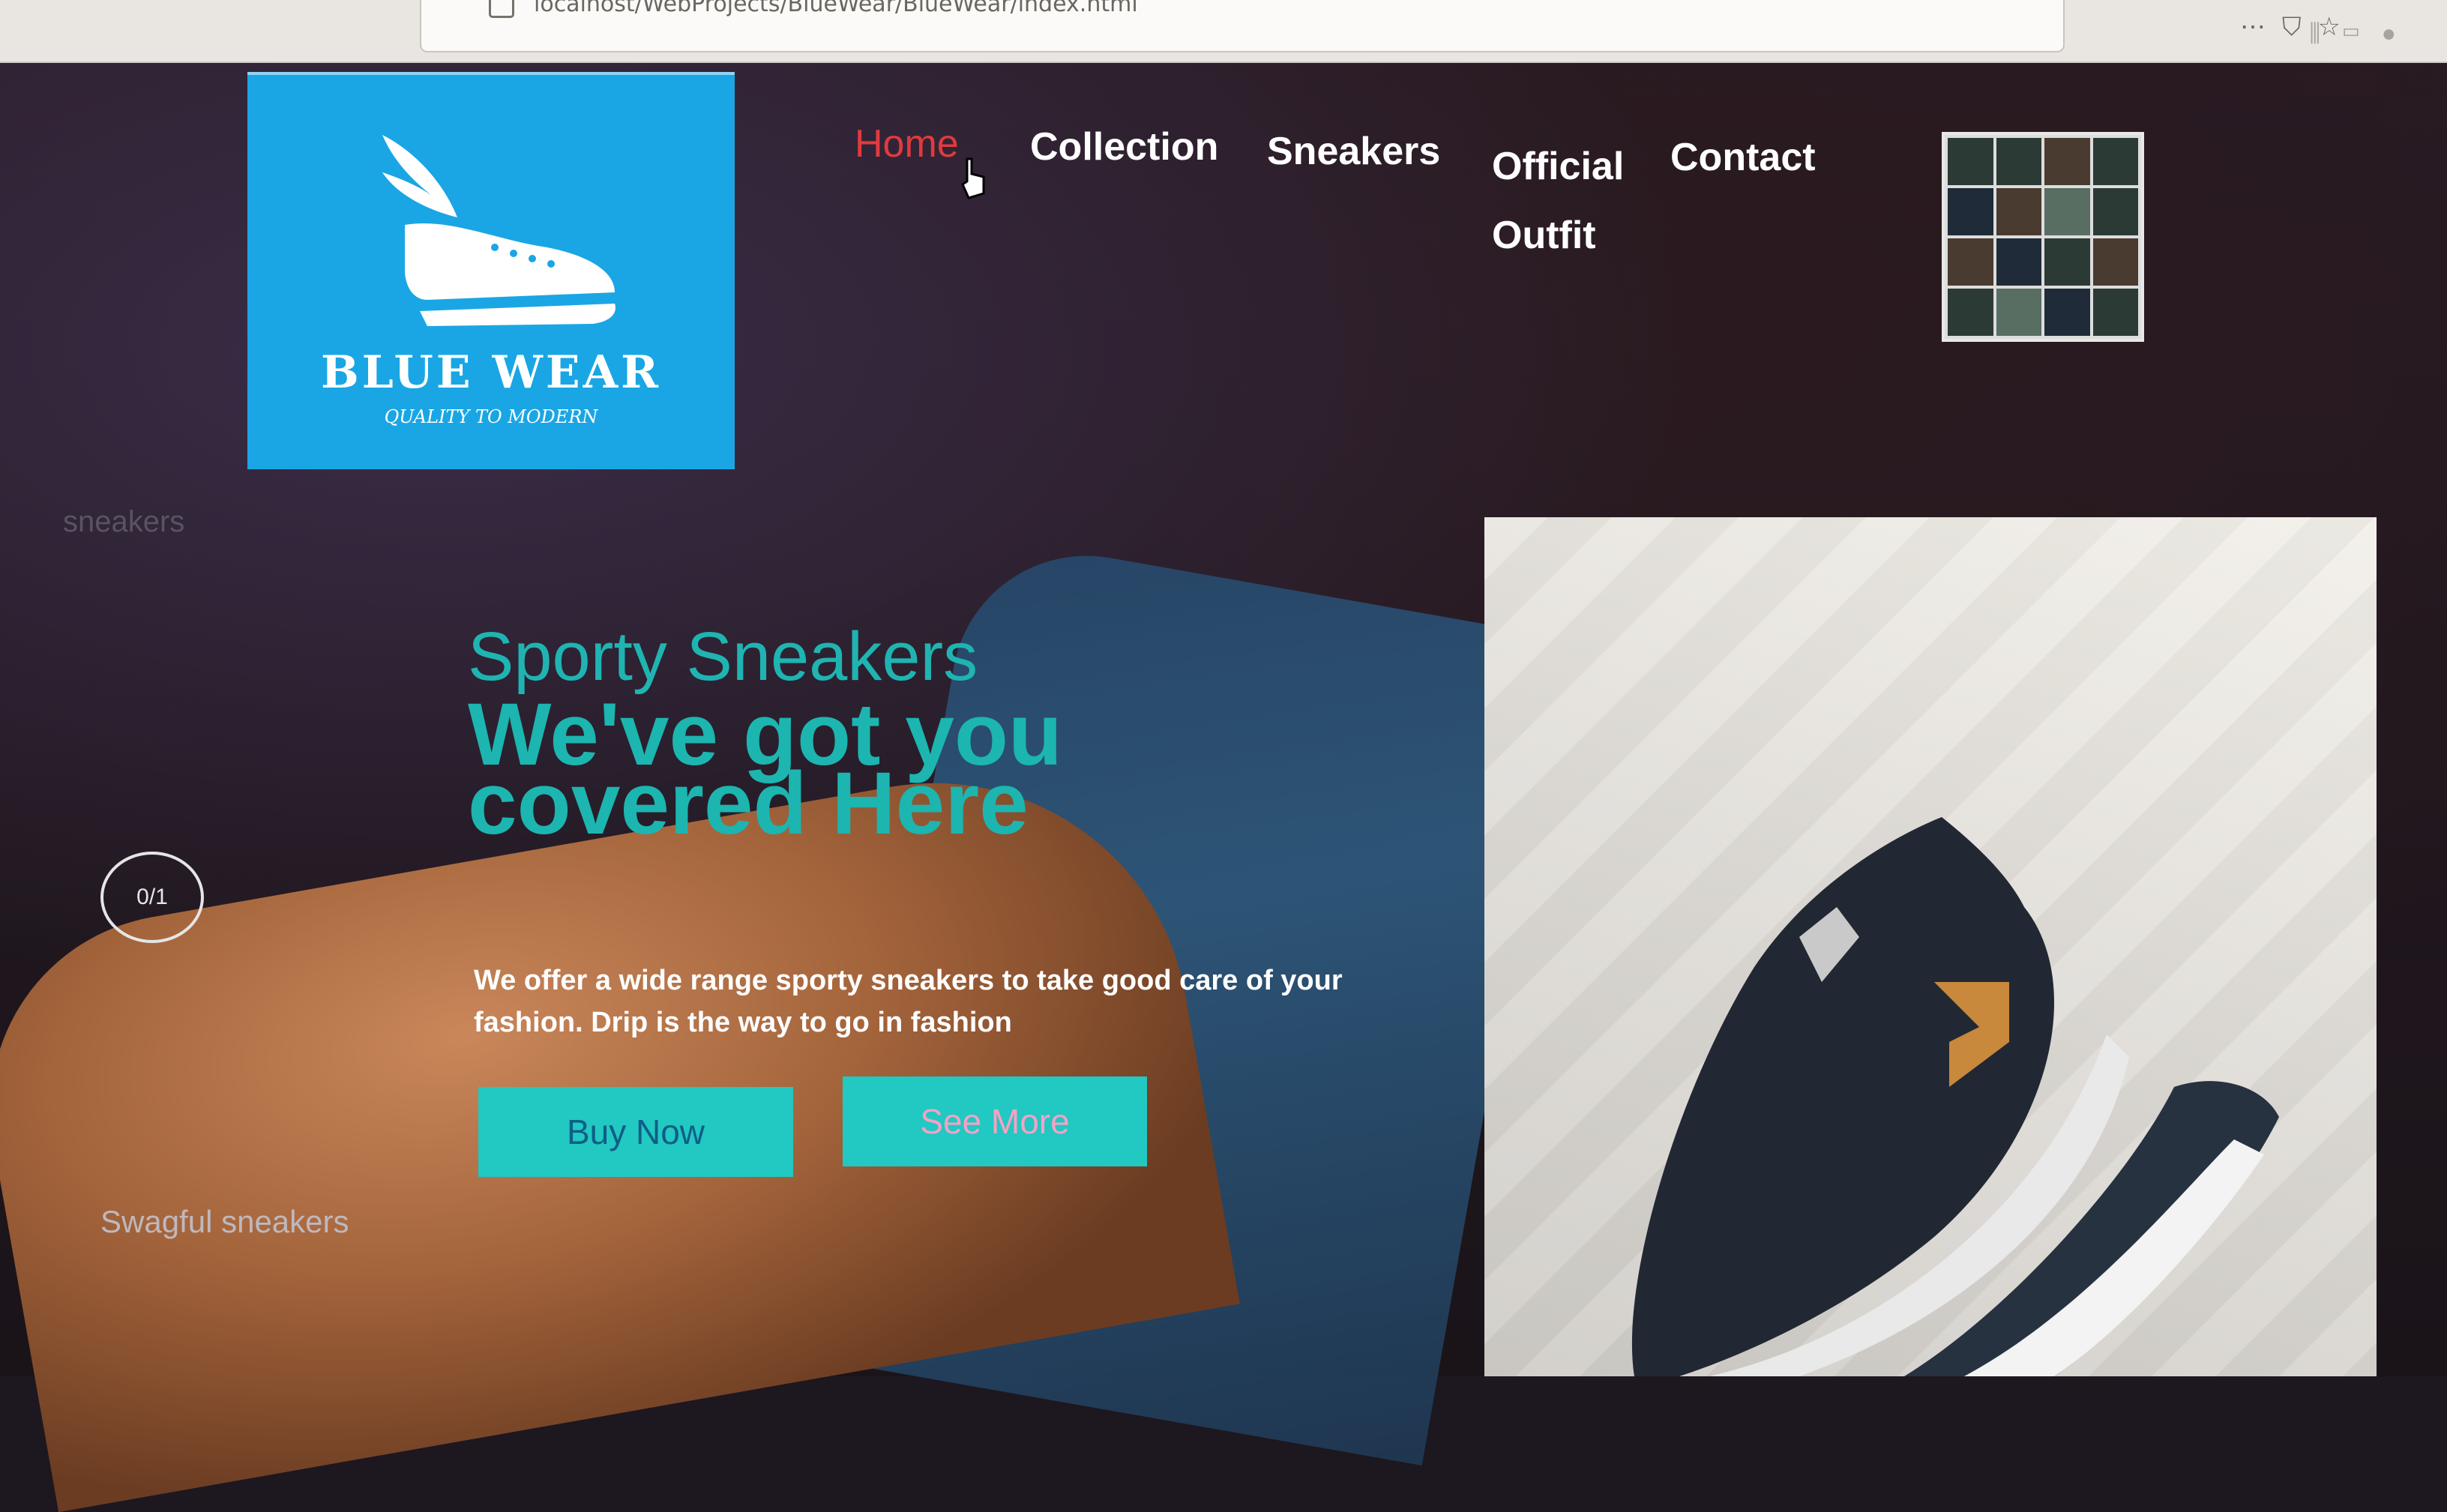 This screenshot has height=1512, width=2447. I want to click on slide-label: Swagful sneakers, so click(224, 1221).